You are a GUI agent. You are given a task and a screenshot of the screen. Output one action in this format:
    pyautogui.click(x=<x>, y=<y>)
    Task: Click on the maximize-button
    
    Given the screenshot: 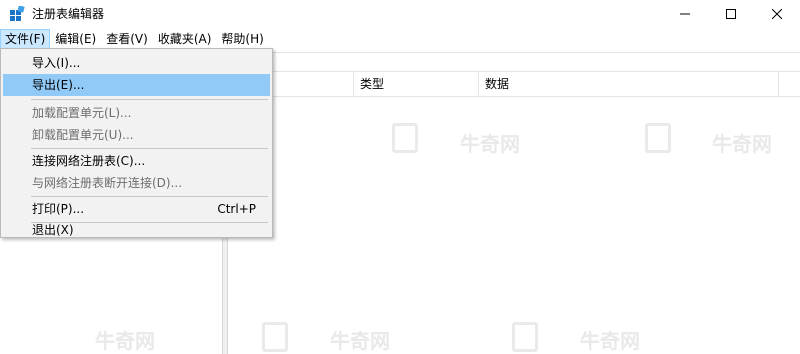 What is the action you would take?
    pyautogui.click(x=731, y=14)
    